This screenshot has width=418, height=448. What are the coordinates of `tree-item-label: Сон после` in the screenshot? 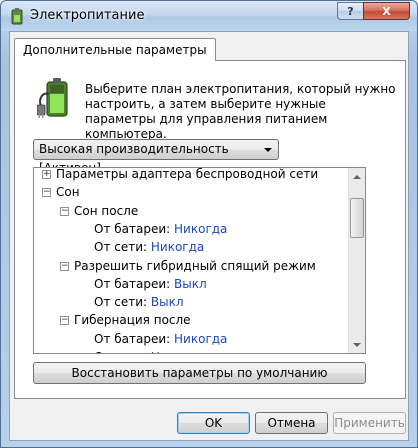 It's located at (106, 211).